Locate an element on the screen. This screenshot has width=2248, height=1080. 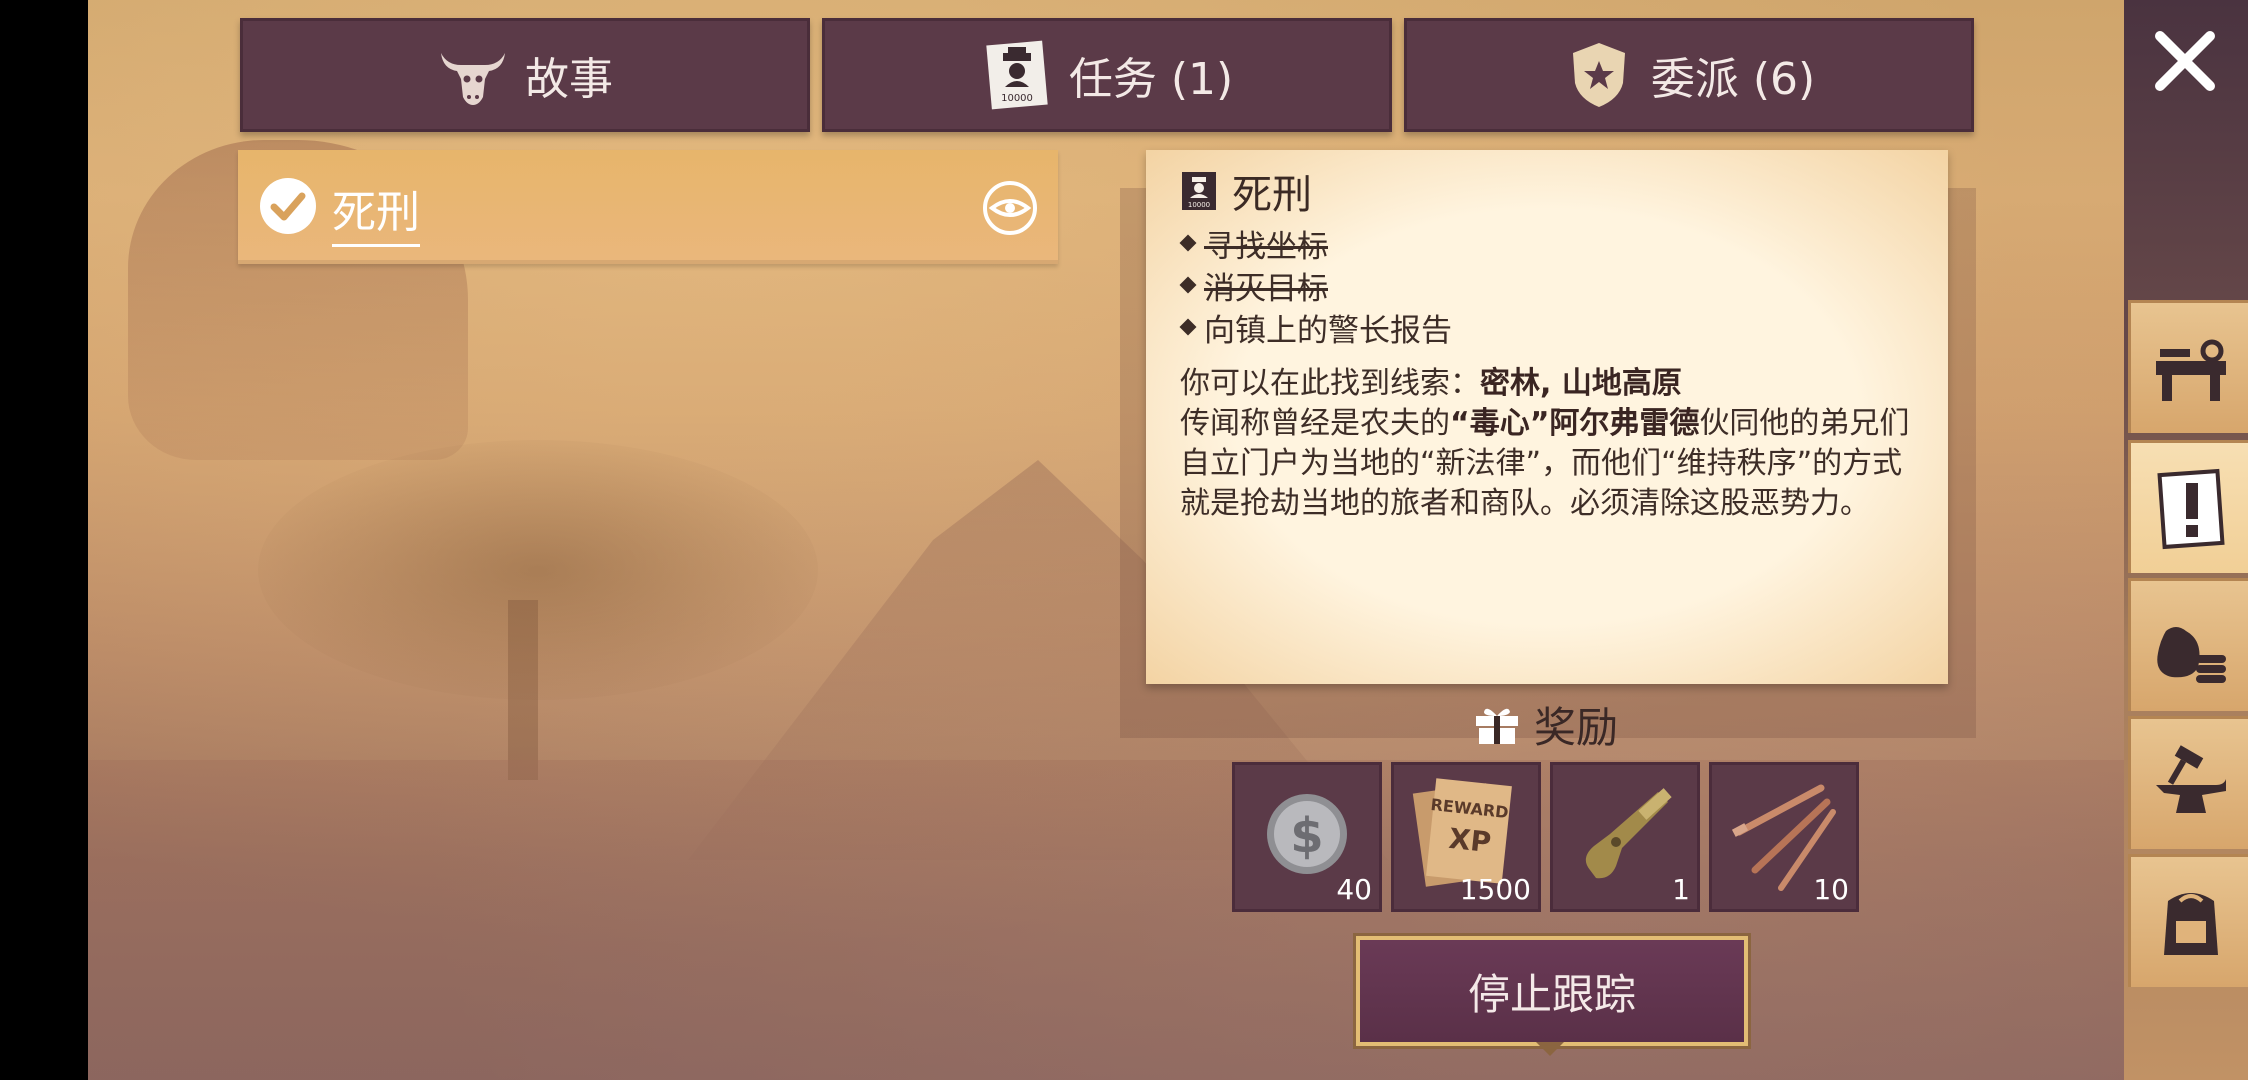
button-pointer is located at coordinates (1550, 1049).